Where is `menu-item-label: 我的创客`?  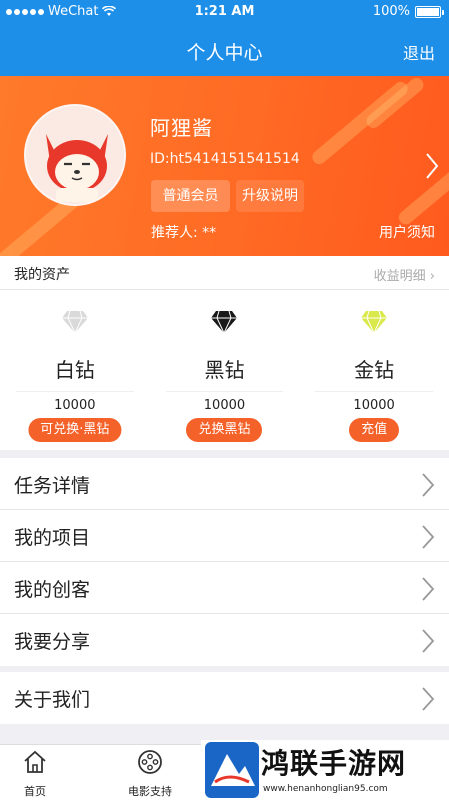 menu-item-label: 我的创客 is located at coordinates (52, 590).